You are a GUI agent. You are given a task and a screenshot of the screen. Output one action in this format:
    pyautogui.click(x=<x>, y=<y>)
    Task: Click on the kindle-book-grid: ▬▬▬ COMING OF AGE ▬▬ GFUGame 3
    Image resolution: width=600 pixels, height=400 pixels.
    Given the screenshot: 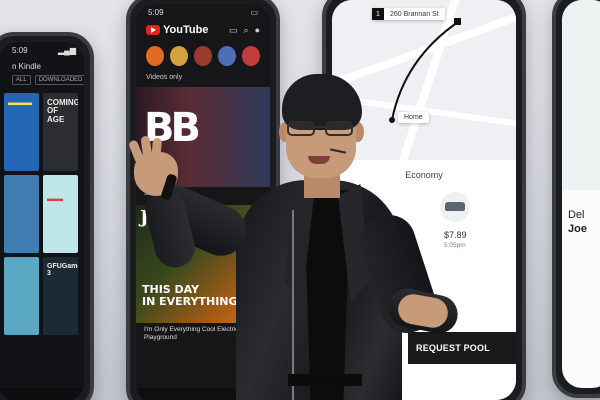 What is the action you would take?
    pyautogui.click(x=42, y=212)
    